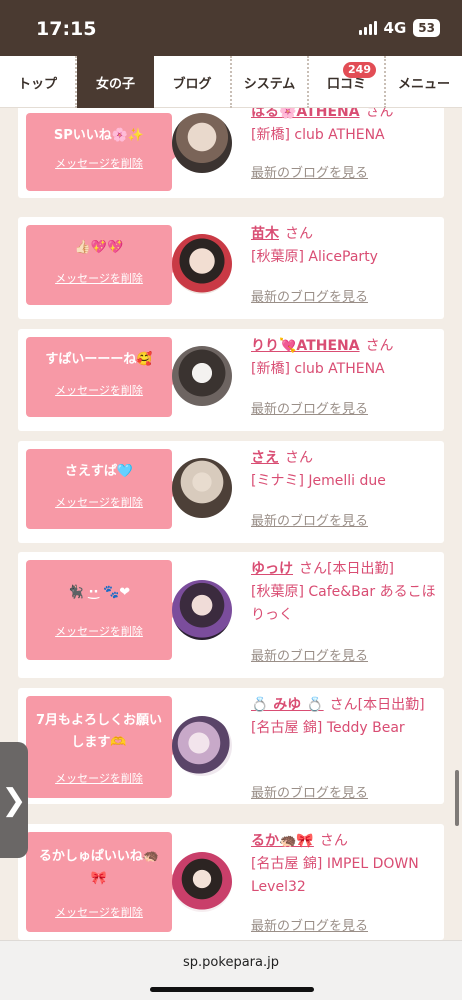 The height and width of the screenshot is (1000, 462). I want to click on tab-label: システム, so click(269, 84).